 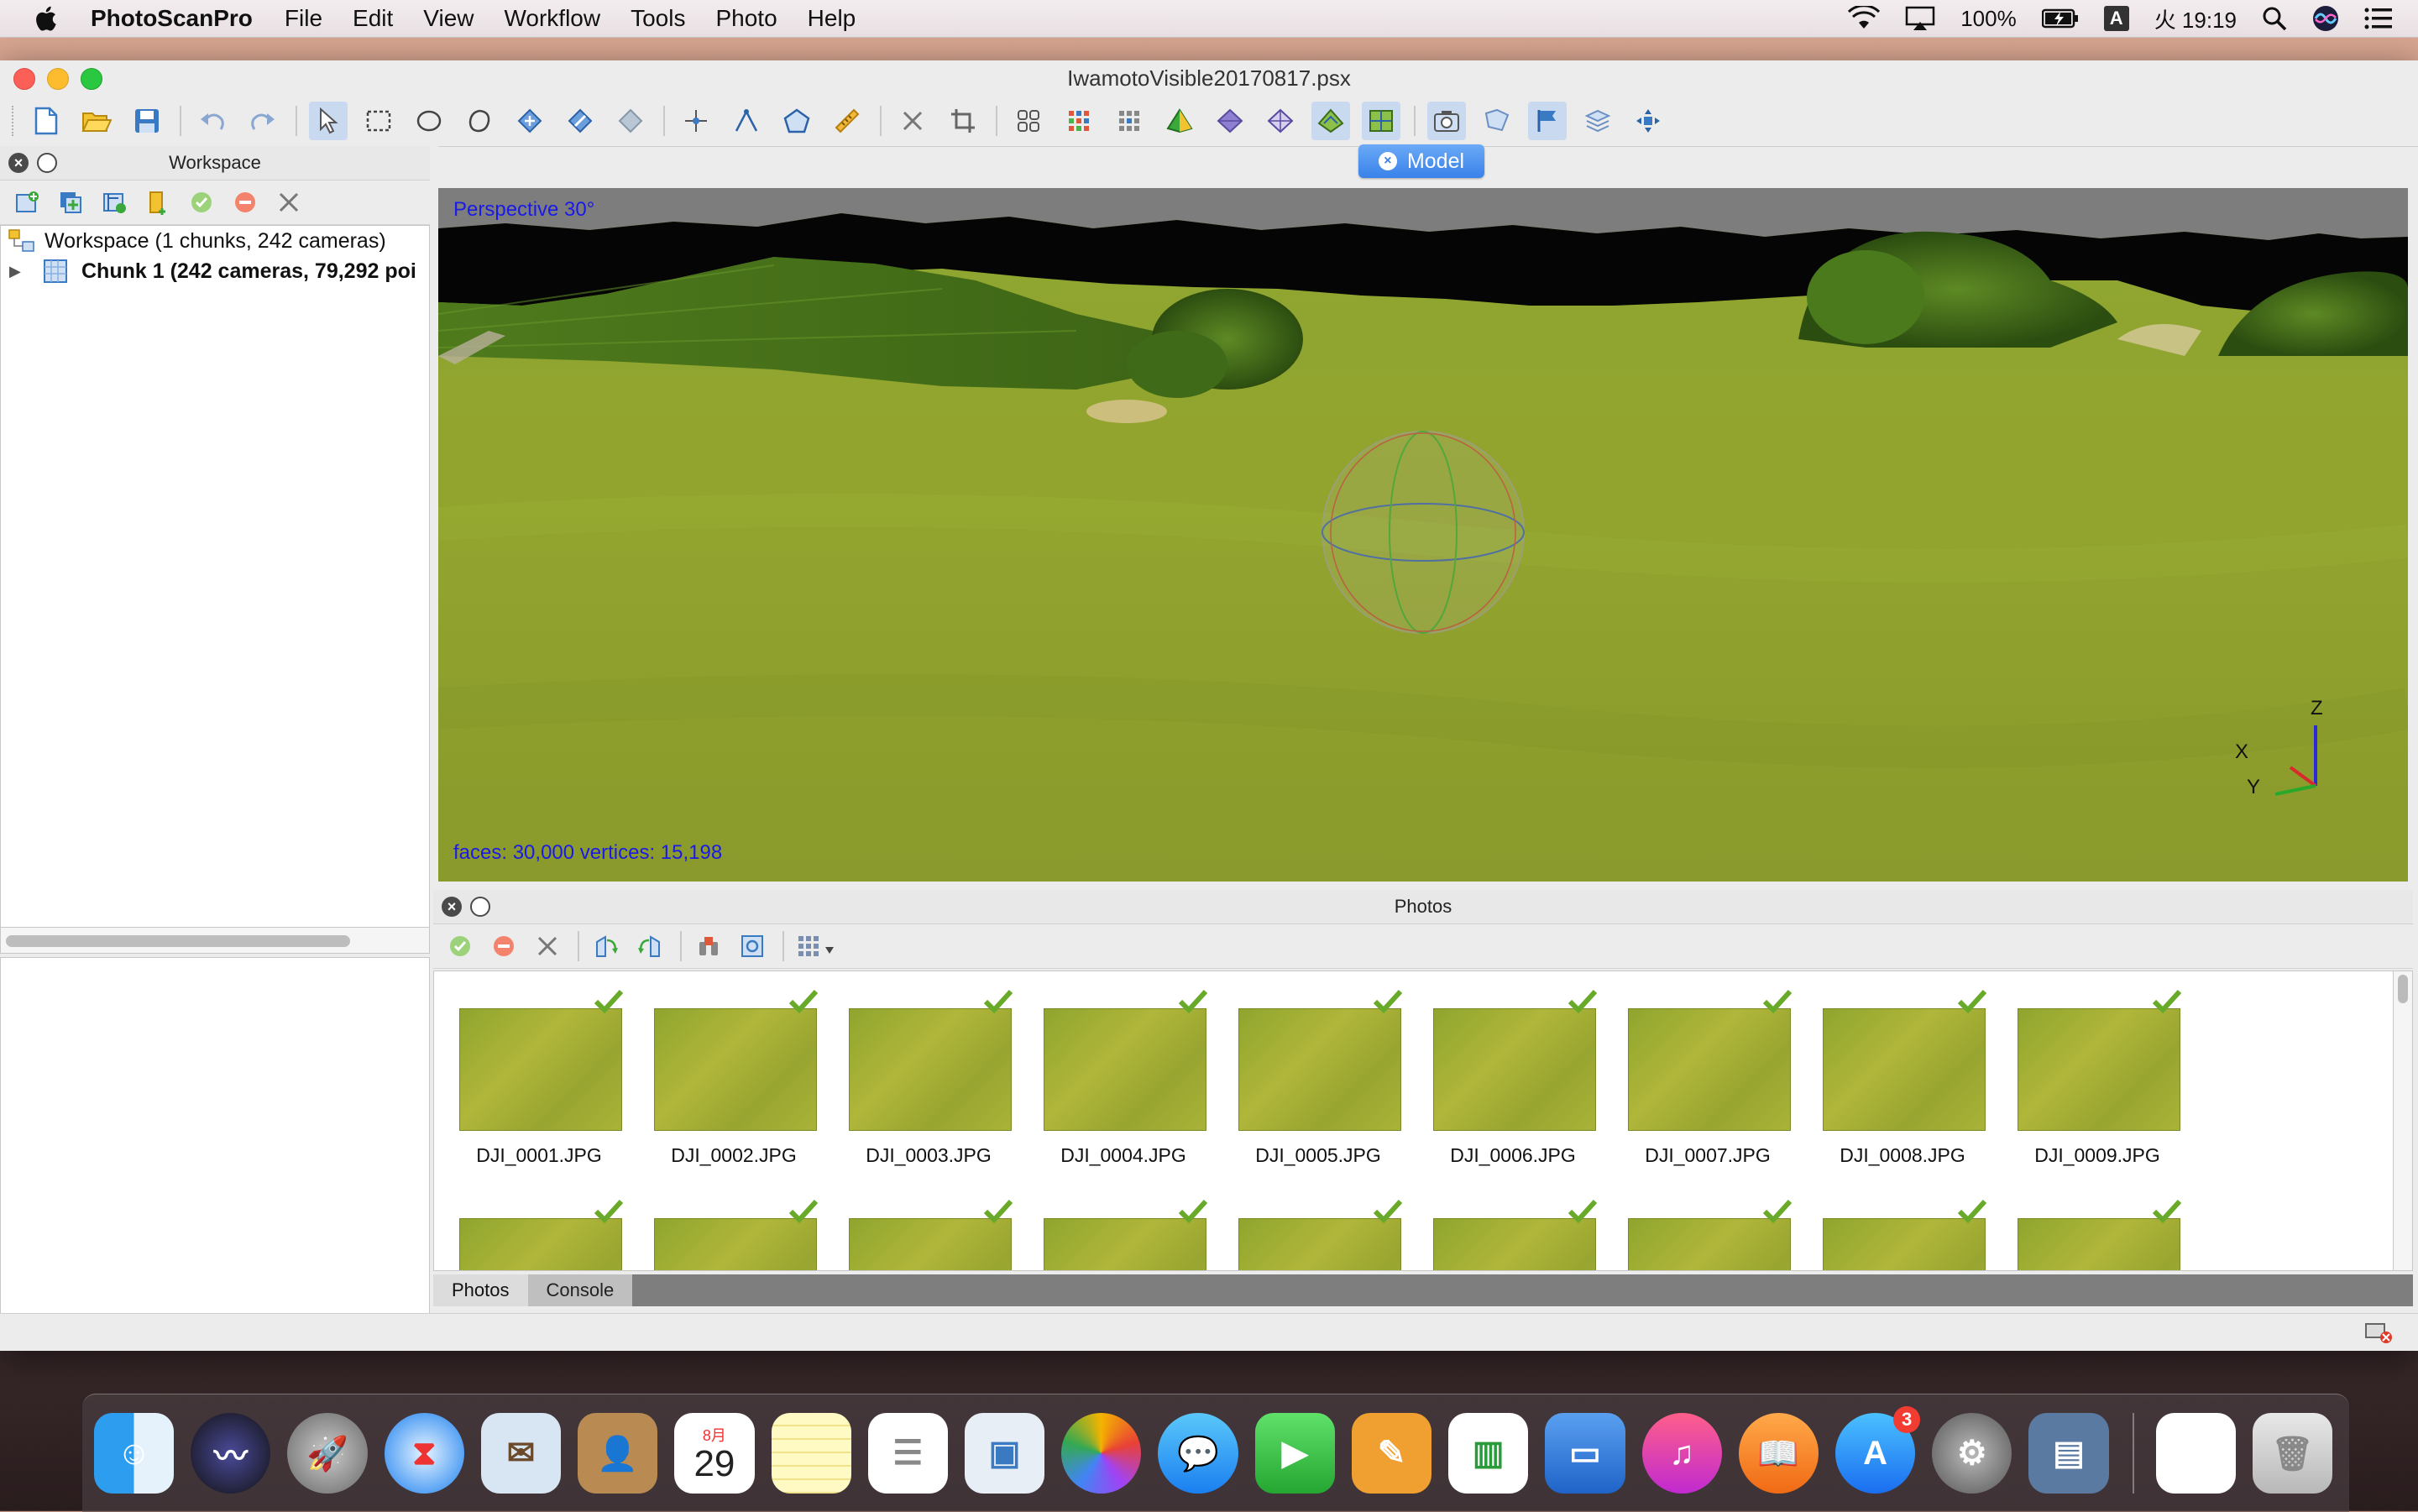 I want to click on crop-selection-icon, so click(x=963, y=121).